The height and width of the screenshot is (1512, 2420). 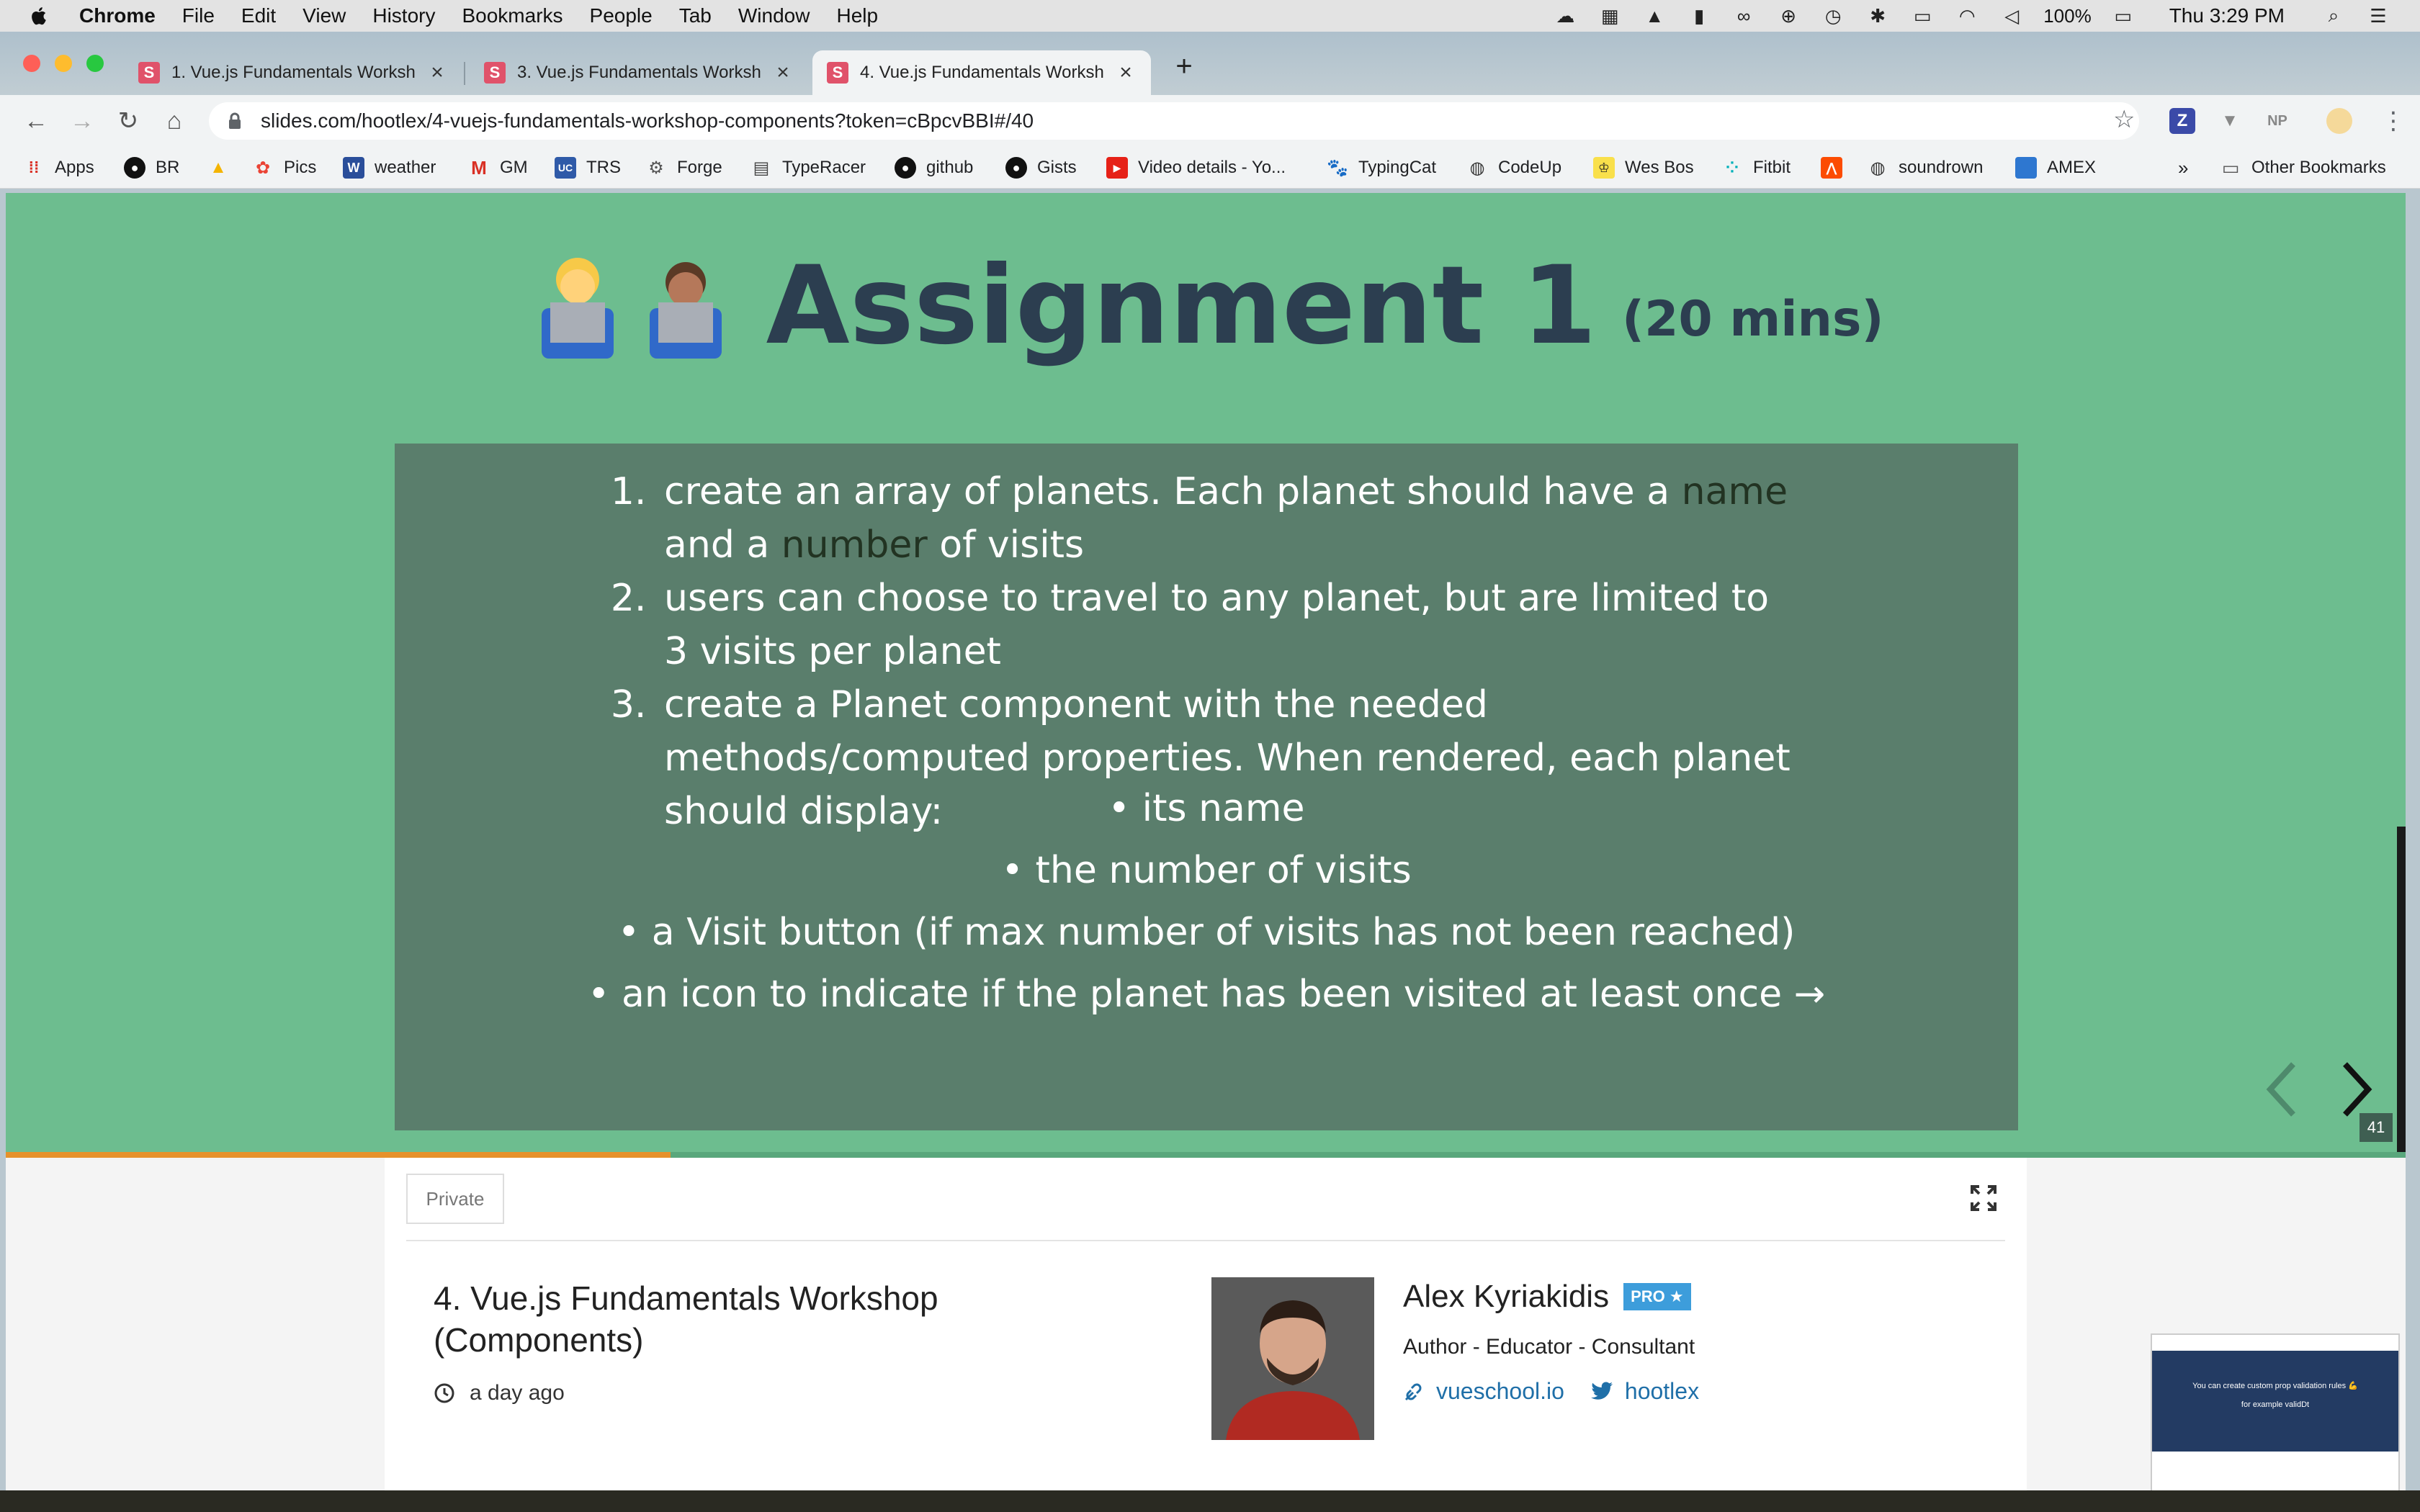 What do you see at coordinates (2303, 168) in the screenshot?
I see `bookmark-other-folder: ▭ Other Bookmarks` at bounding box center [2303, 168].